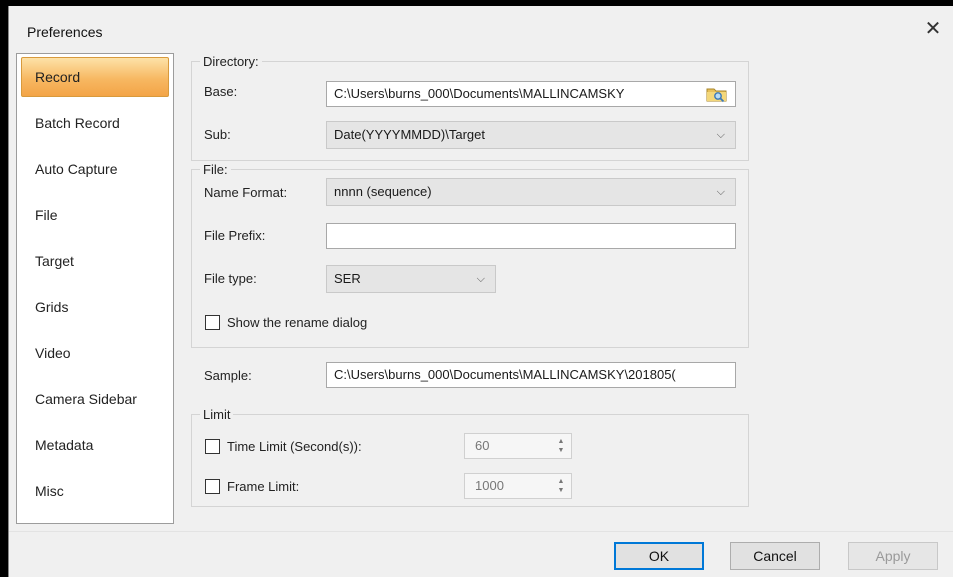  What do you see at coordinates (217, 134) in the screenshot?
I see `sub-label: Sub:` at bounding box center [217, 134].